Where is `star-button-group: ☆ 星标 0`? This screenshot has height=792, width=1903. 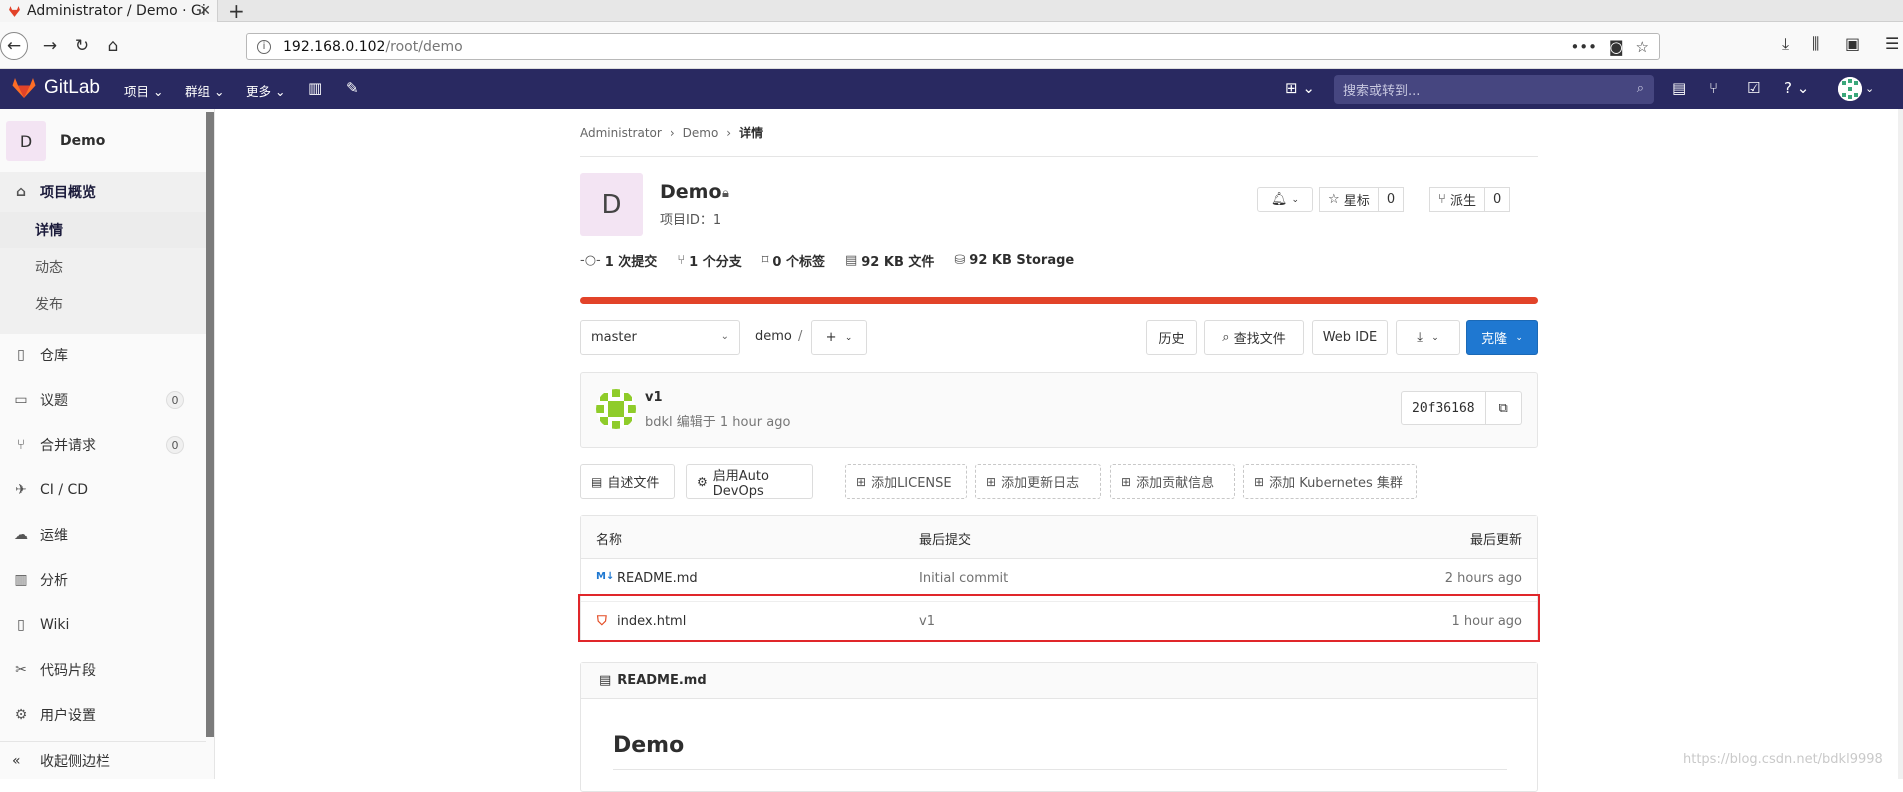
star-button-group: ☆ 星标 0 is located at coordinates (1362, 199).